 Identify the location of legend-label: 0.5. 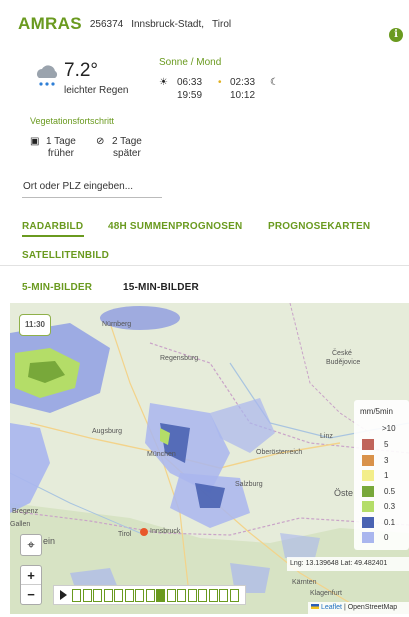
(390, 491).